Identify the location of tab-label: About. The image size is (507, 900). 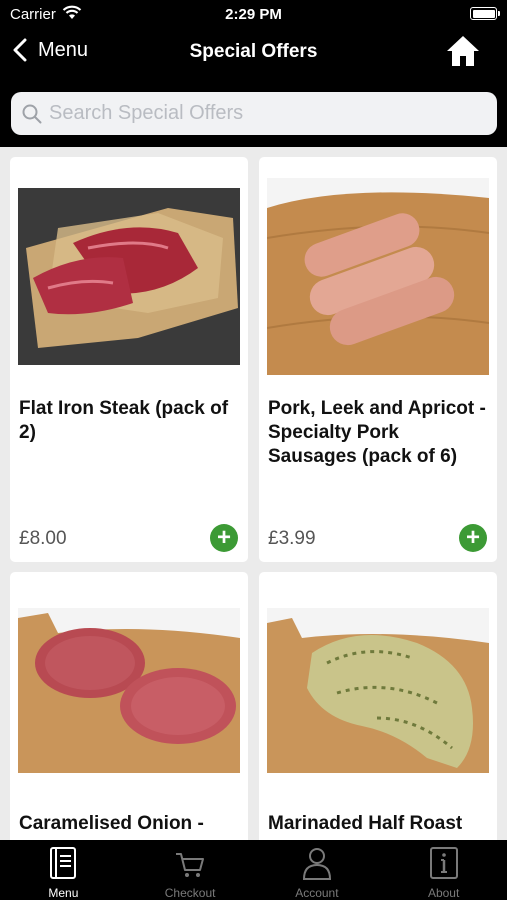
(443, 893).